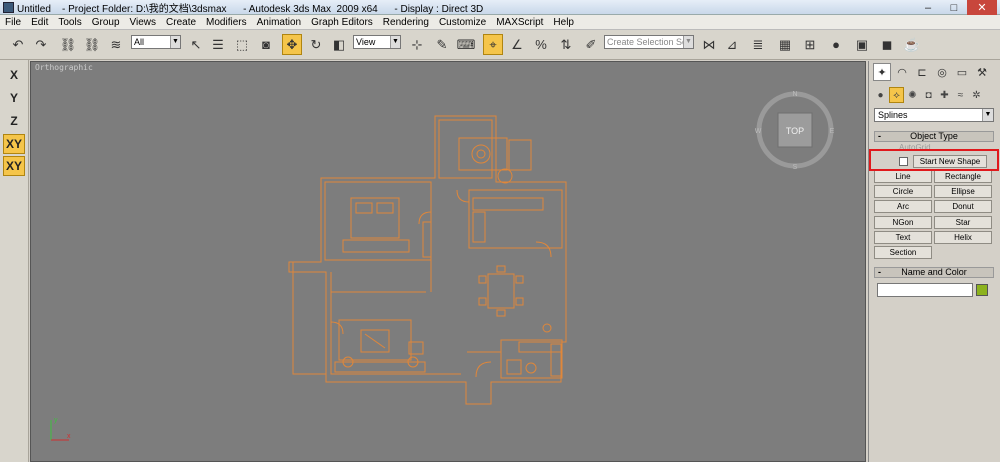  Describe the element at coordinates (60, 429) in the screenshot. I see `world-axis-gizmo: y x` at that location.